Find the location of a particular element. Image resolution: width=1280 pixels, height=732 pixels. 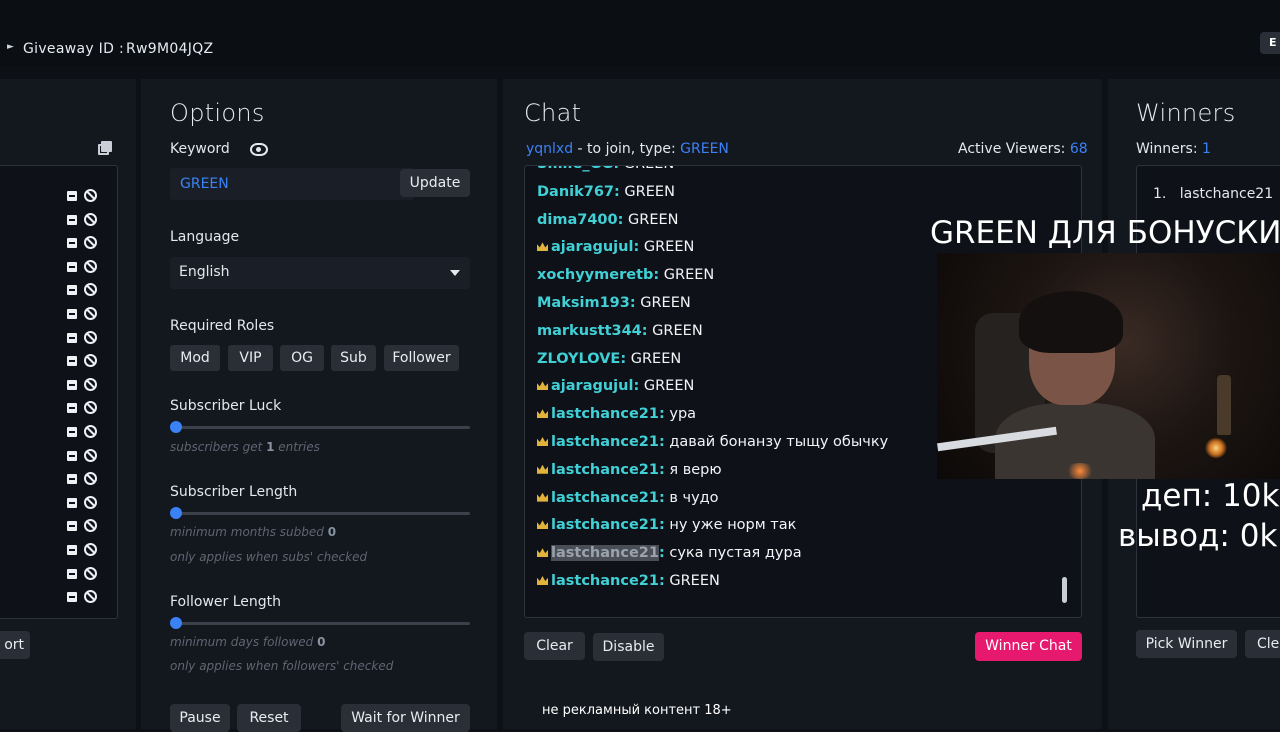

chat-username: markustt344: is located at coordinates (592, 331).